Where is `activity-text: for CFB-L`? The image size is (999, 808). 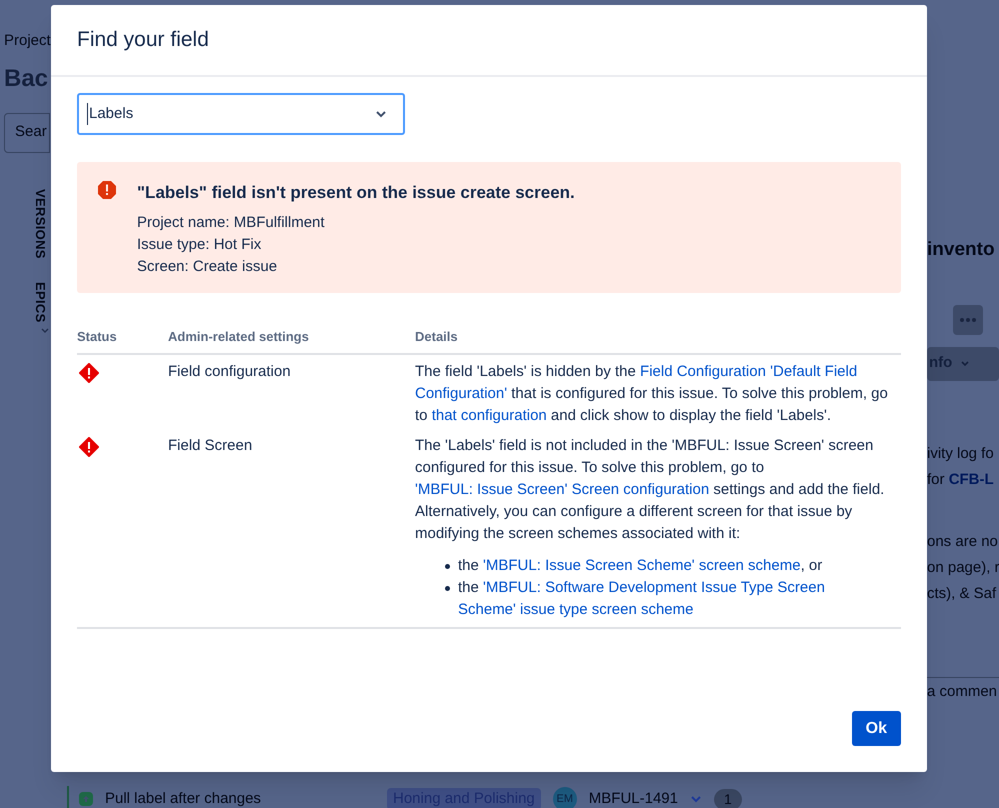
activity-text: for CFB-L is located at coordinates (961, 480).